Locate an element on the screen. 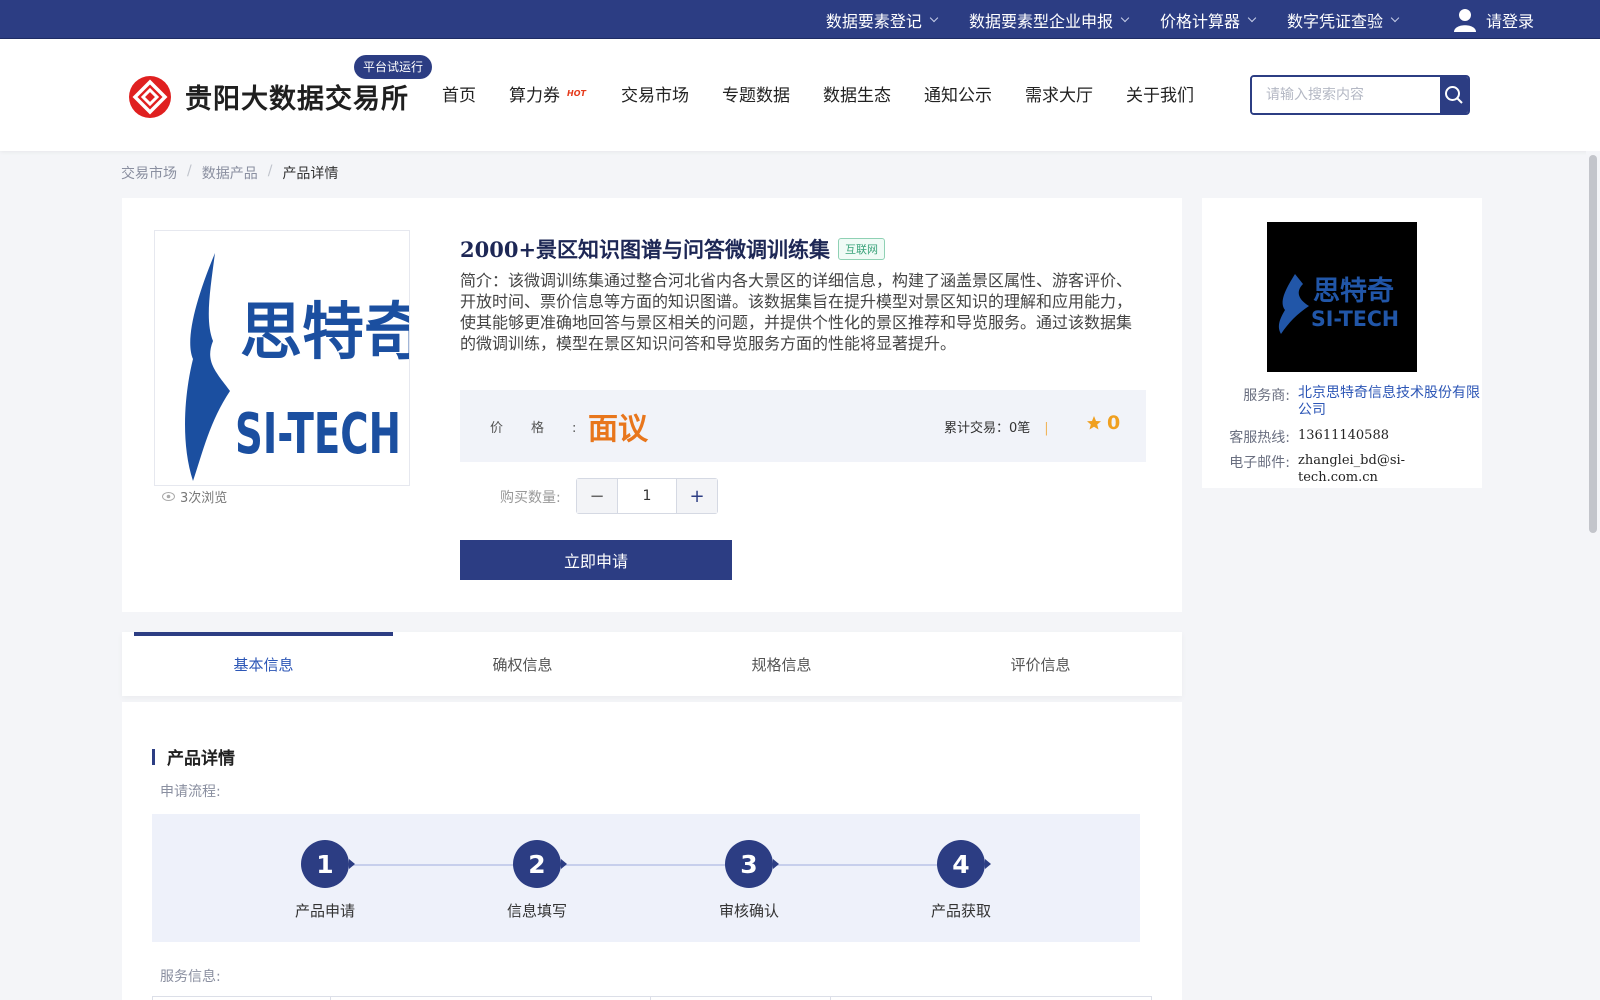 The height and width of the screenshot is (1000, 1600). step-number: 4 is located at coordinates (964, 864).